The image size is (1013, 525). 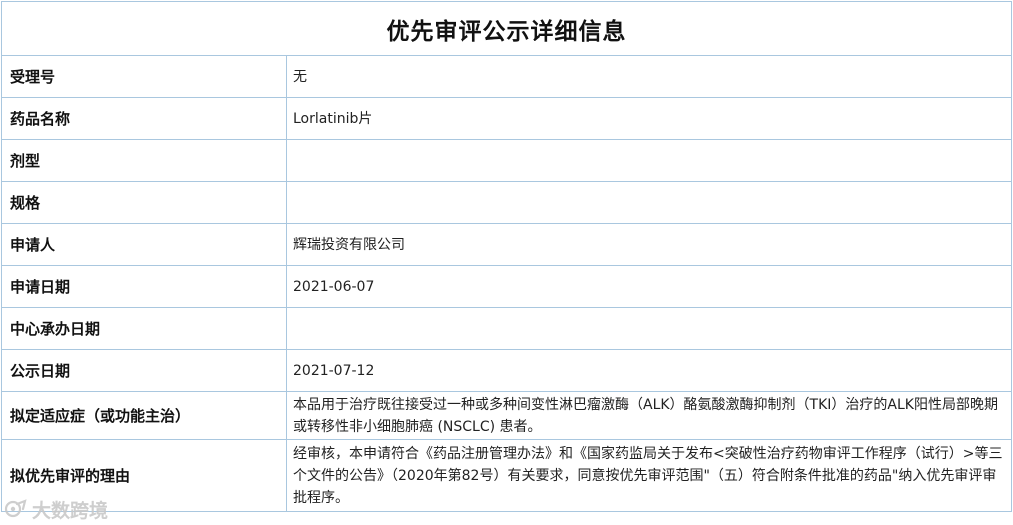 What do you see at coordinates (144, 415) in the screenshot?
I see `indication-label: 拟定适应症（或功能主治）` at bounding box center [144, 415].